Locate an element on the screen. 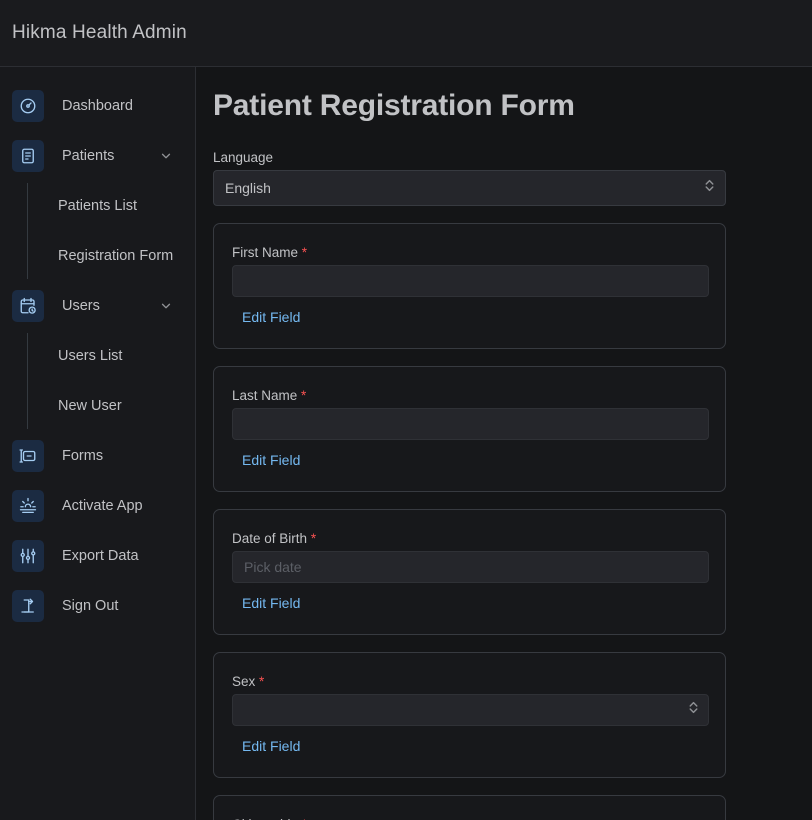 The image size is (812, 820). sidebar-item-label: Sign Out is located at coordinates (90, 606).